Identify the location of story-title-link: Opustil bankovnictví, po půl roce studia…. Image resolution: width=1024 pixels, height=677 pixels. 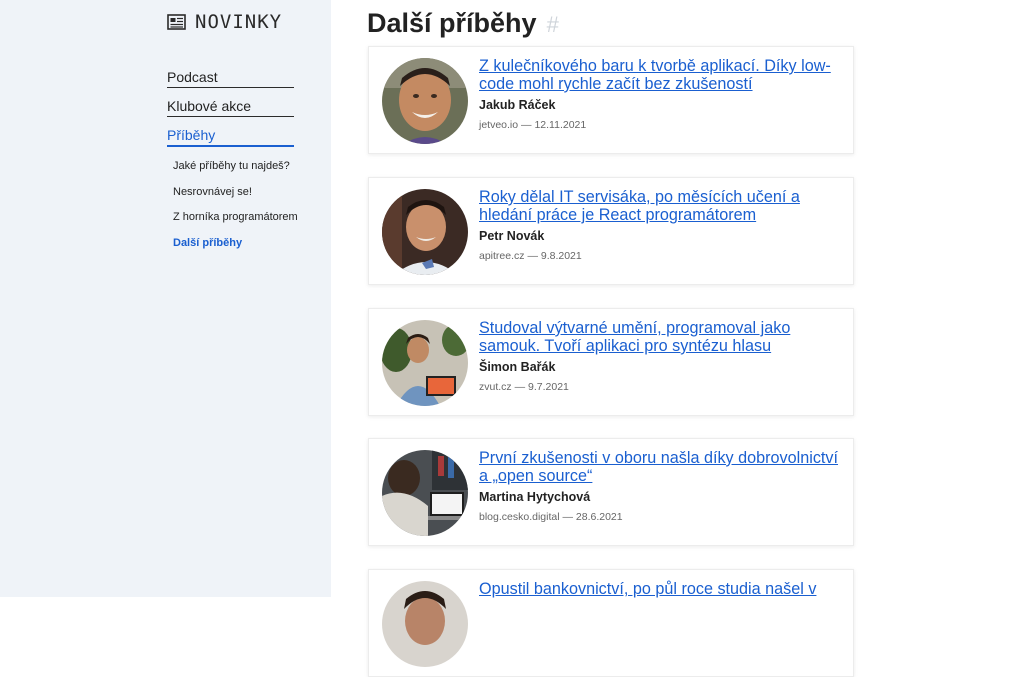
(663, 589).